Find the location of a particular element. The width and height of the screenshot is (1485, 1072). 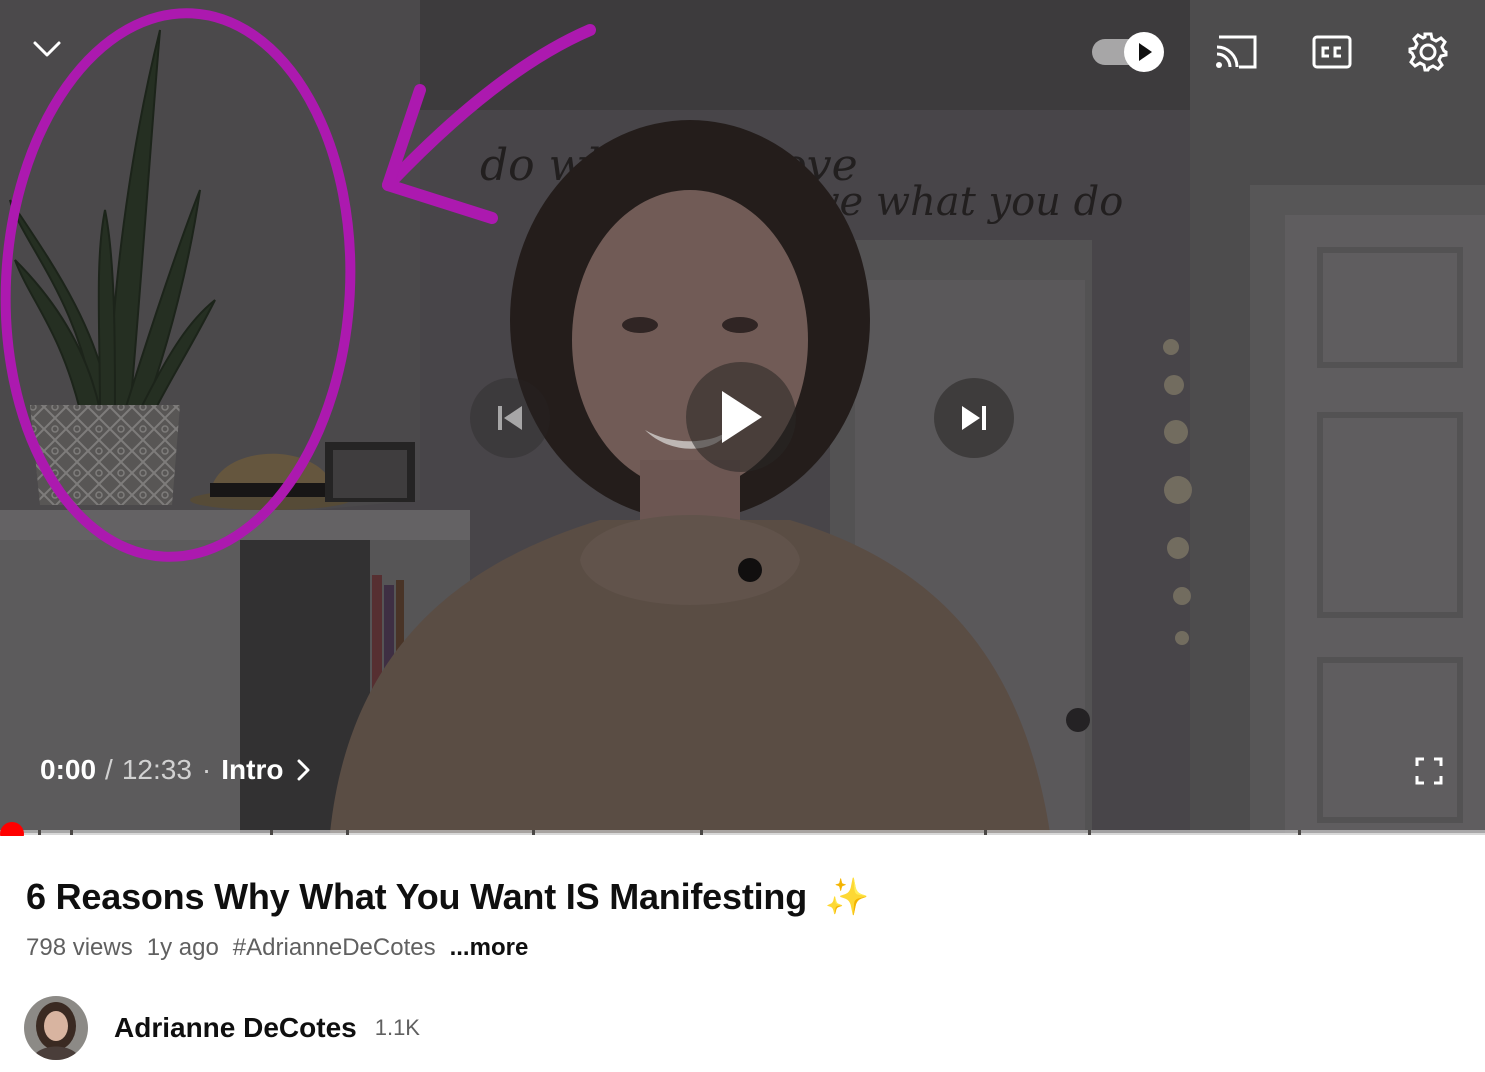

fullscreen-icon is located at coordinates (1429, 771).